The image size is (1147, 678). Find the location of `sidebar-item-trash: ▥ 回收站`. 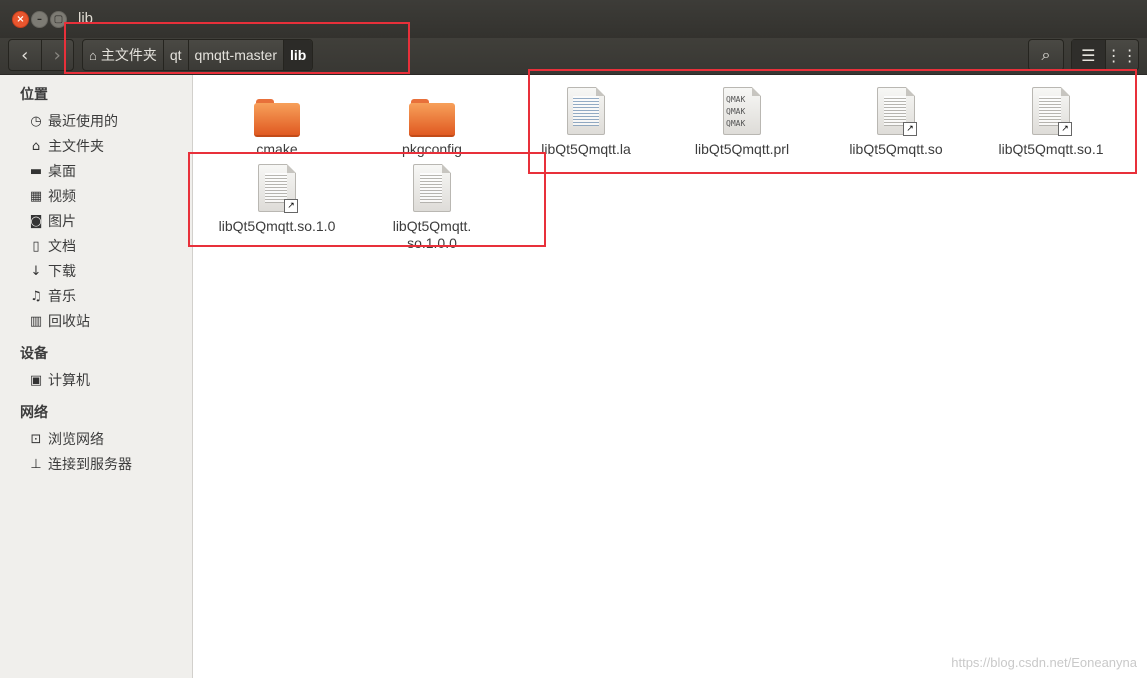

sidebar-item-trash: ▥ 回收站 is located at coordinates (59, 321).